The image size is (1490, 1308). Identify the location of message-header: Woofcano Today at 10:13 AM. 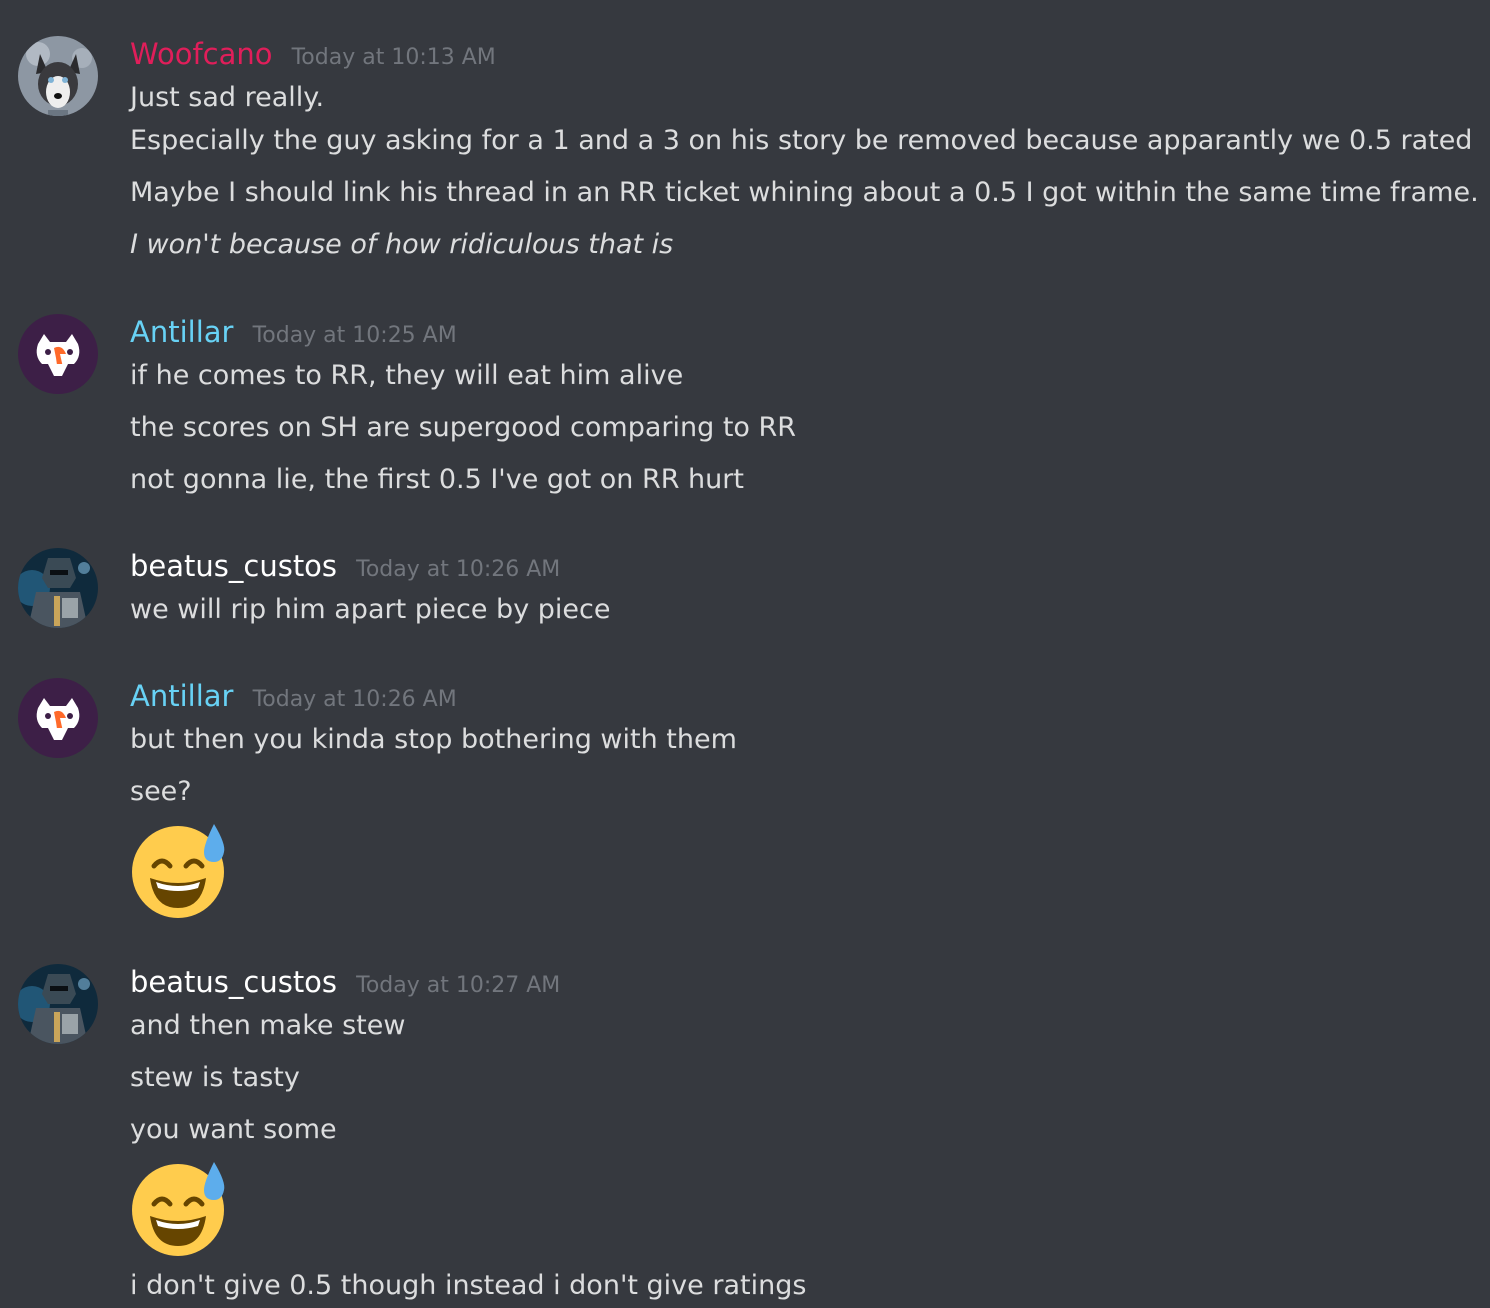
(313, 54).